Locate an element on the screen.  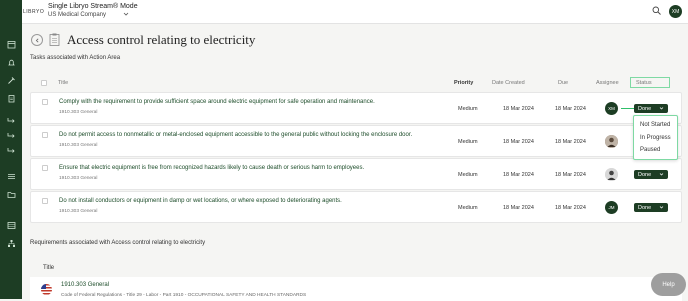
status-arrow is located at coordinates (629, 108).